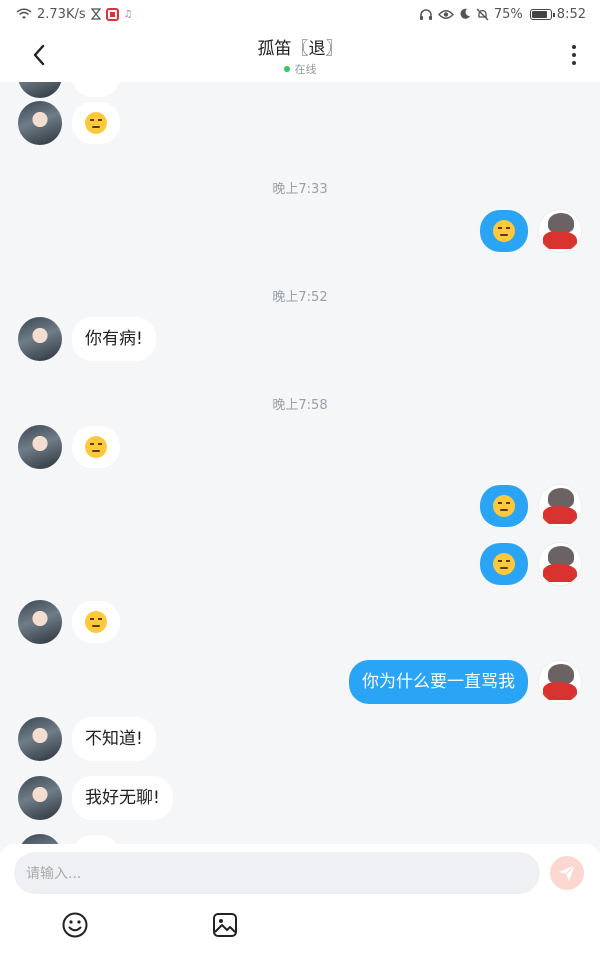 The image size is (600, 960). What do you see at coordinates (426, 14) in the screenshot?
I see `headphones-icon` at bounding box center [426, 14].